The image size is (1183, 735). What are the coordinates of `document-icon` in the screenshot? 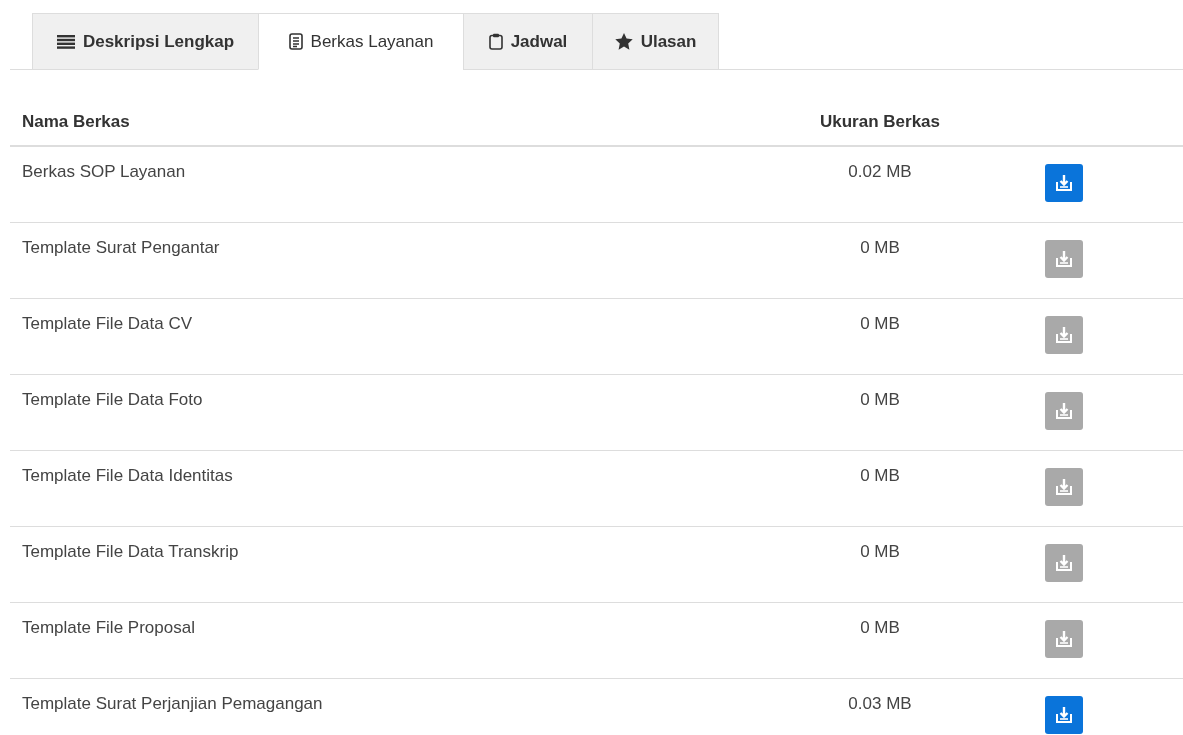 It's located at (295, 41).